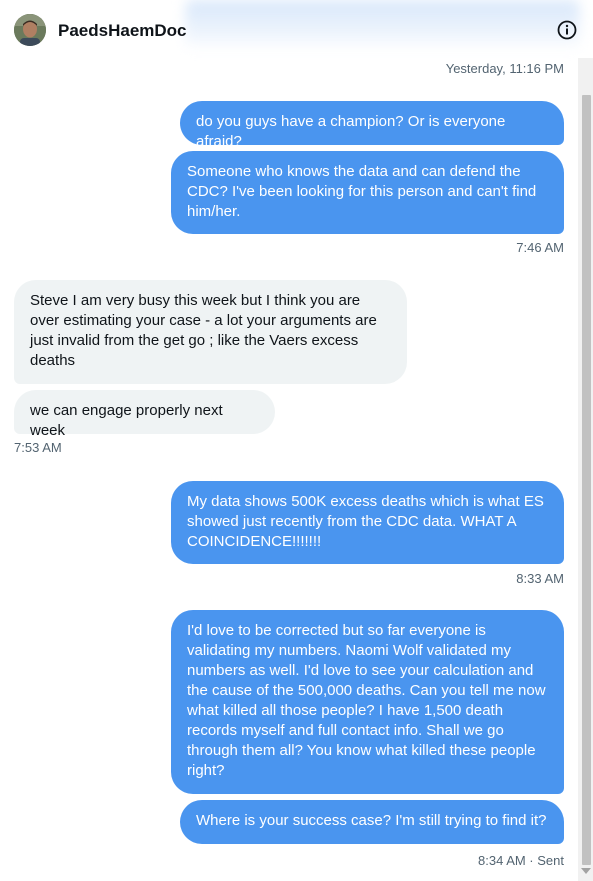  I want to click on scrollbar-thumb, so click(586, 480).